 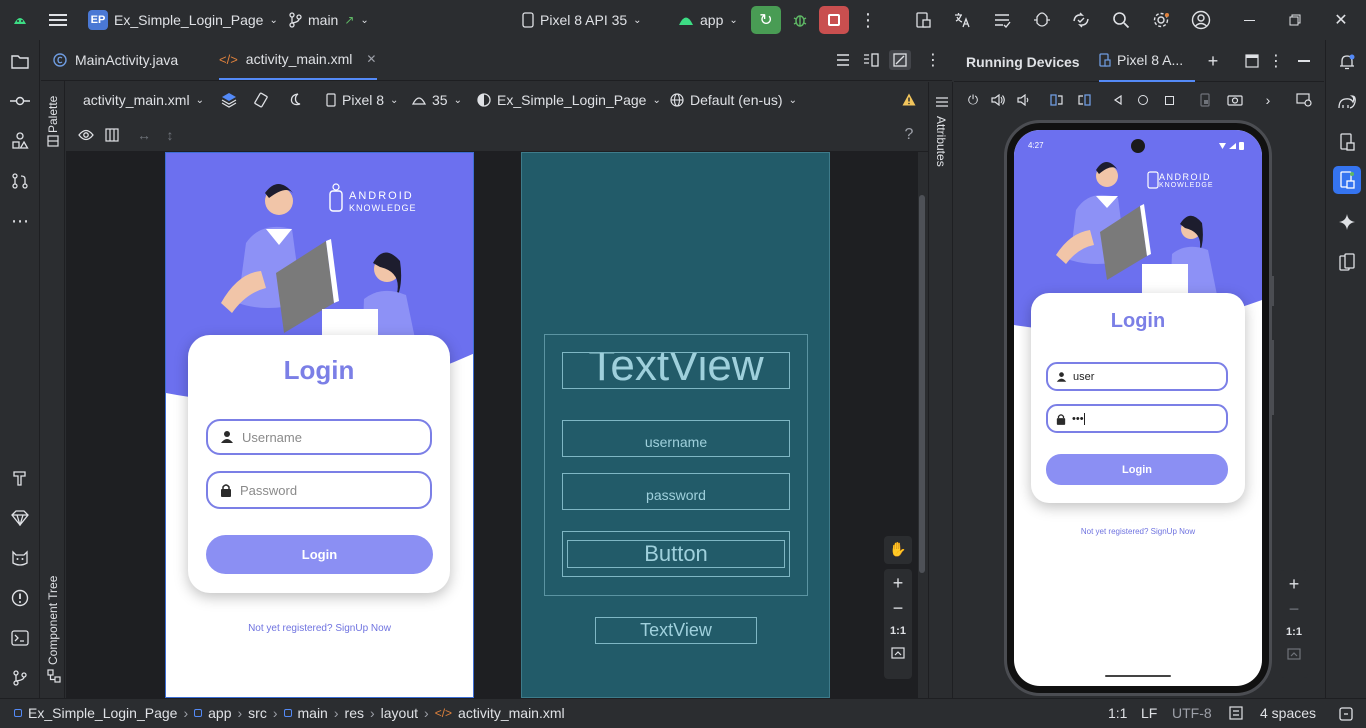 What do you see at coordinates (328, 20) in the screenshot?
I see `branch-selector: main ↗ ⌄` at bounding box center [328, 20].